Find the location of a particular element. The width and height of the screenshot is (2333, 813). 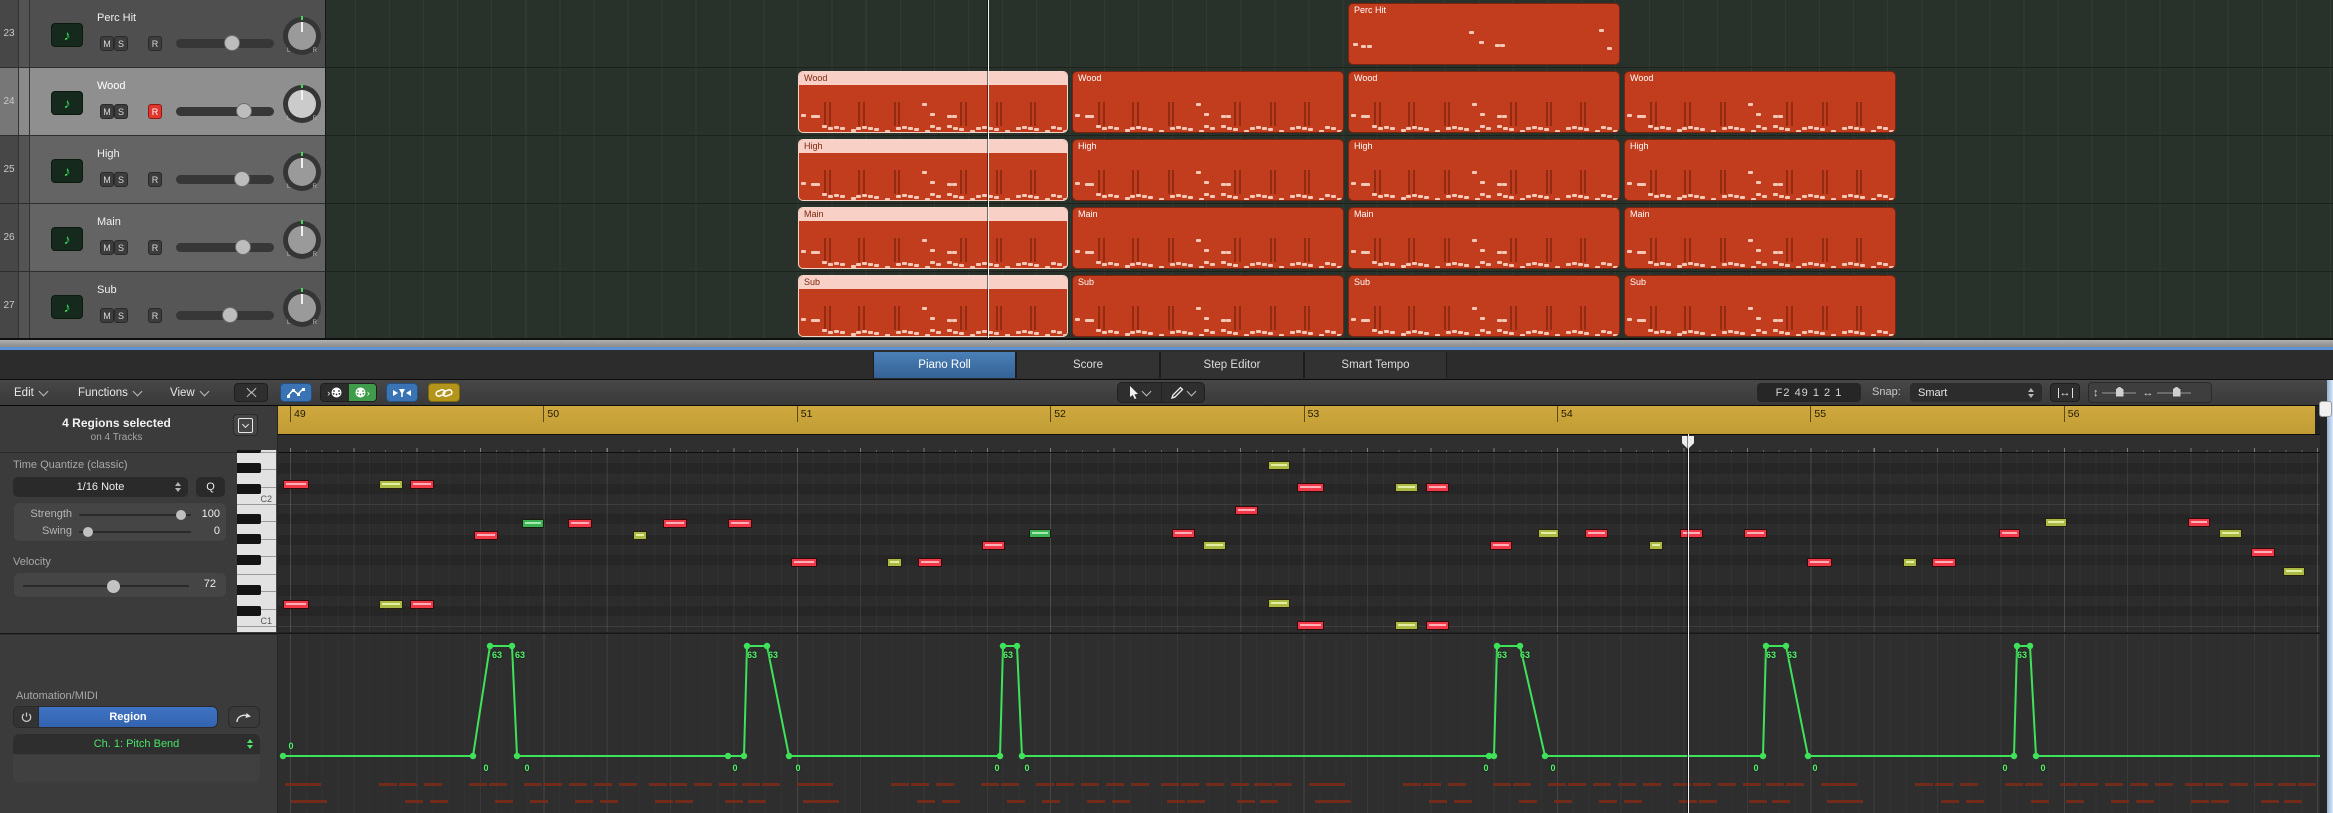

track-header-body: ♪ Main M S R L R is located at coordinates (178, 237).